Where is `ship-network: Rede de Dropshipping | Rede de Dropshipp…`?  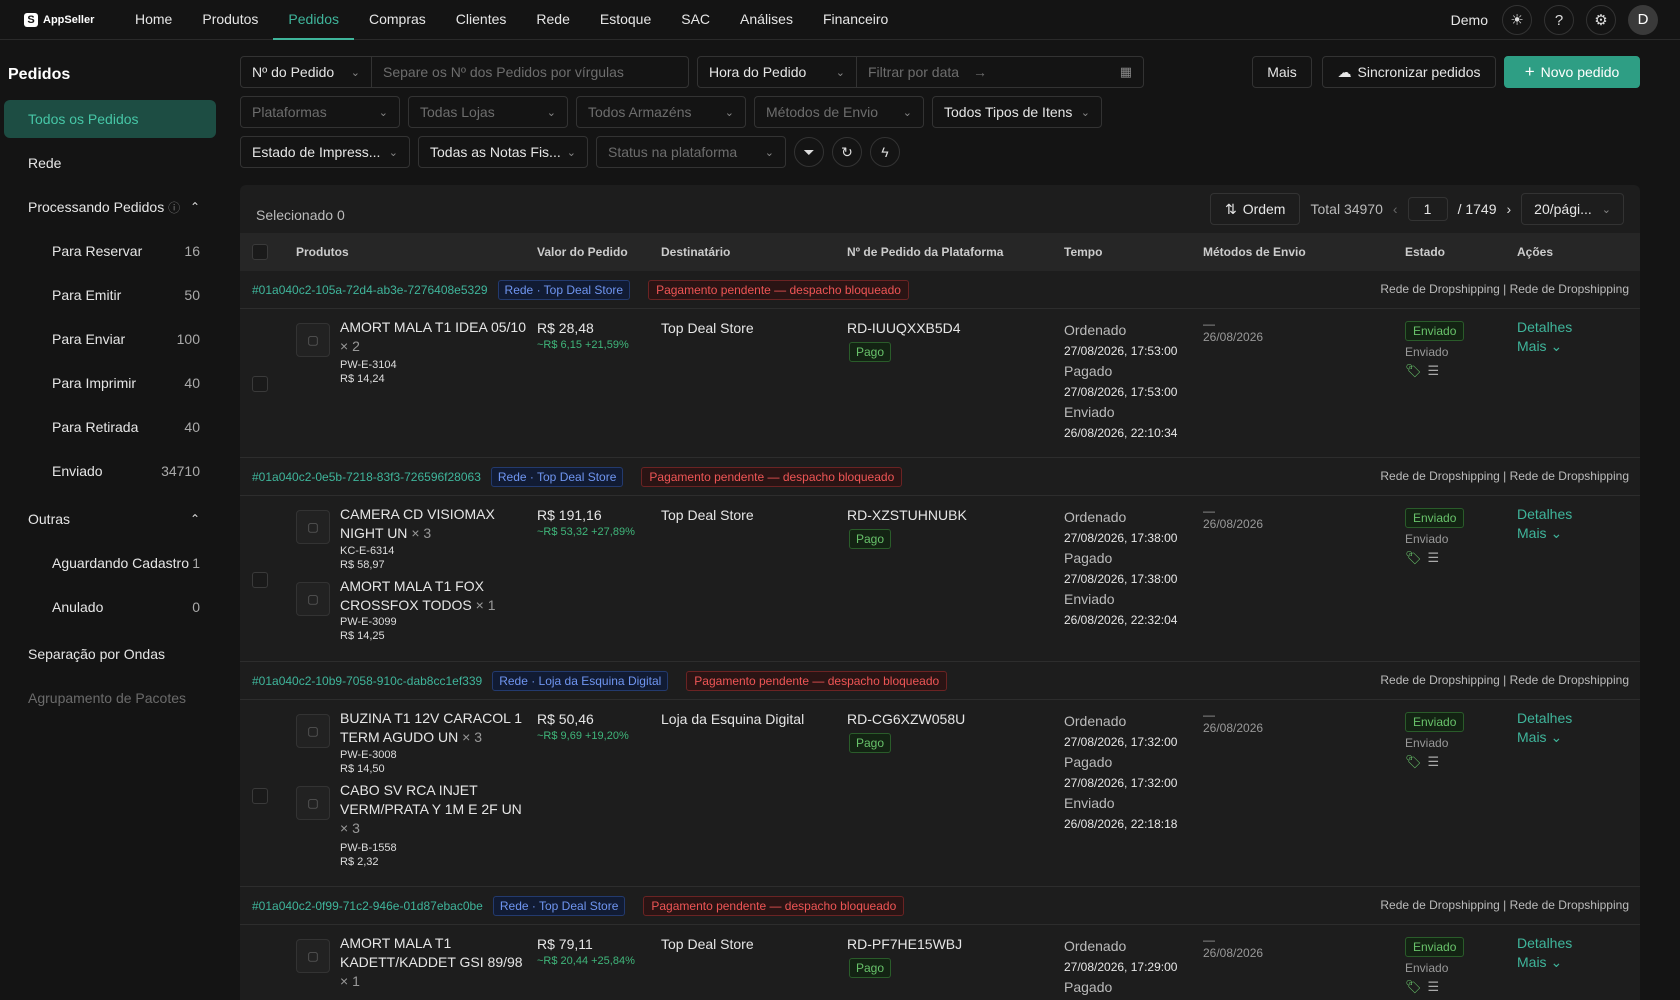 ship-network: Rede de Dropshipping | Rede de Dropshipp… is located at coordinates (1504, 905).